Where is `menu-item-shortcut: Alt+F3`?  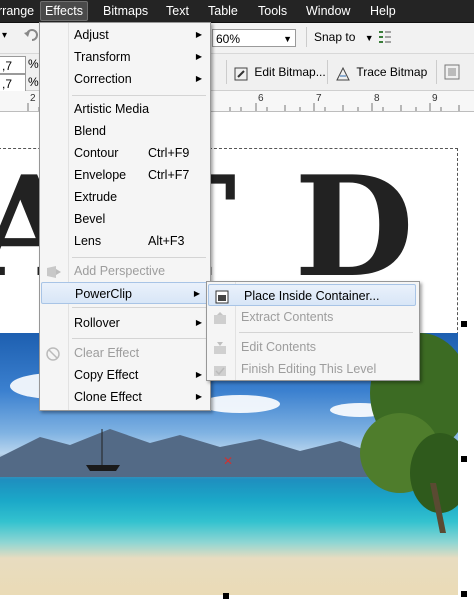
menu-item-shortcut: Alt+F3 is located at coordinates (166, 241).